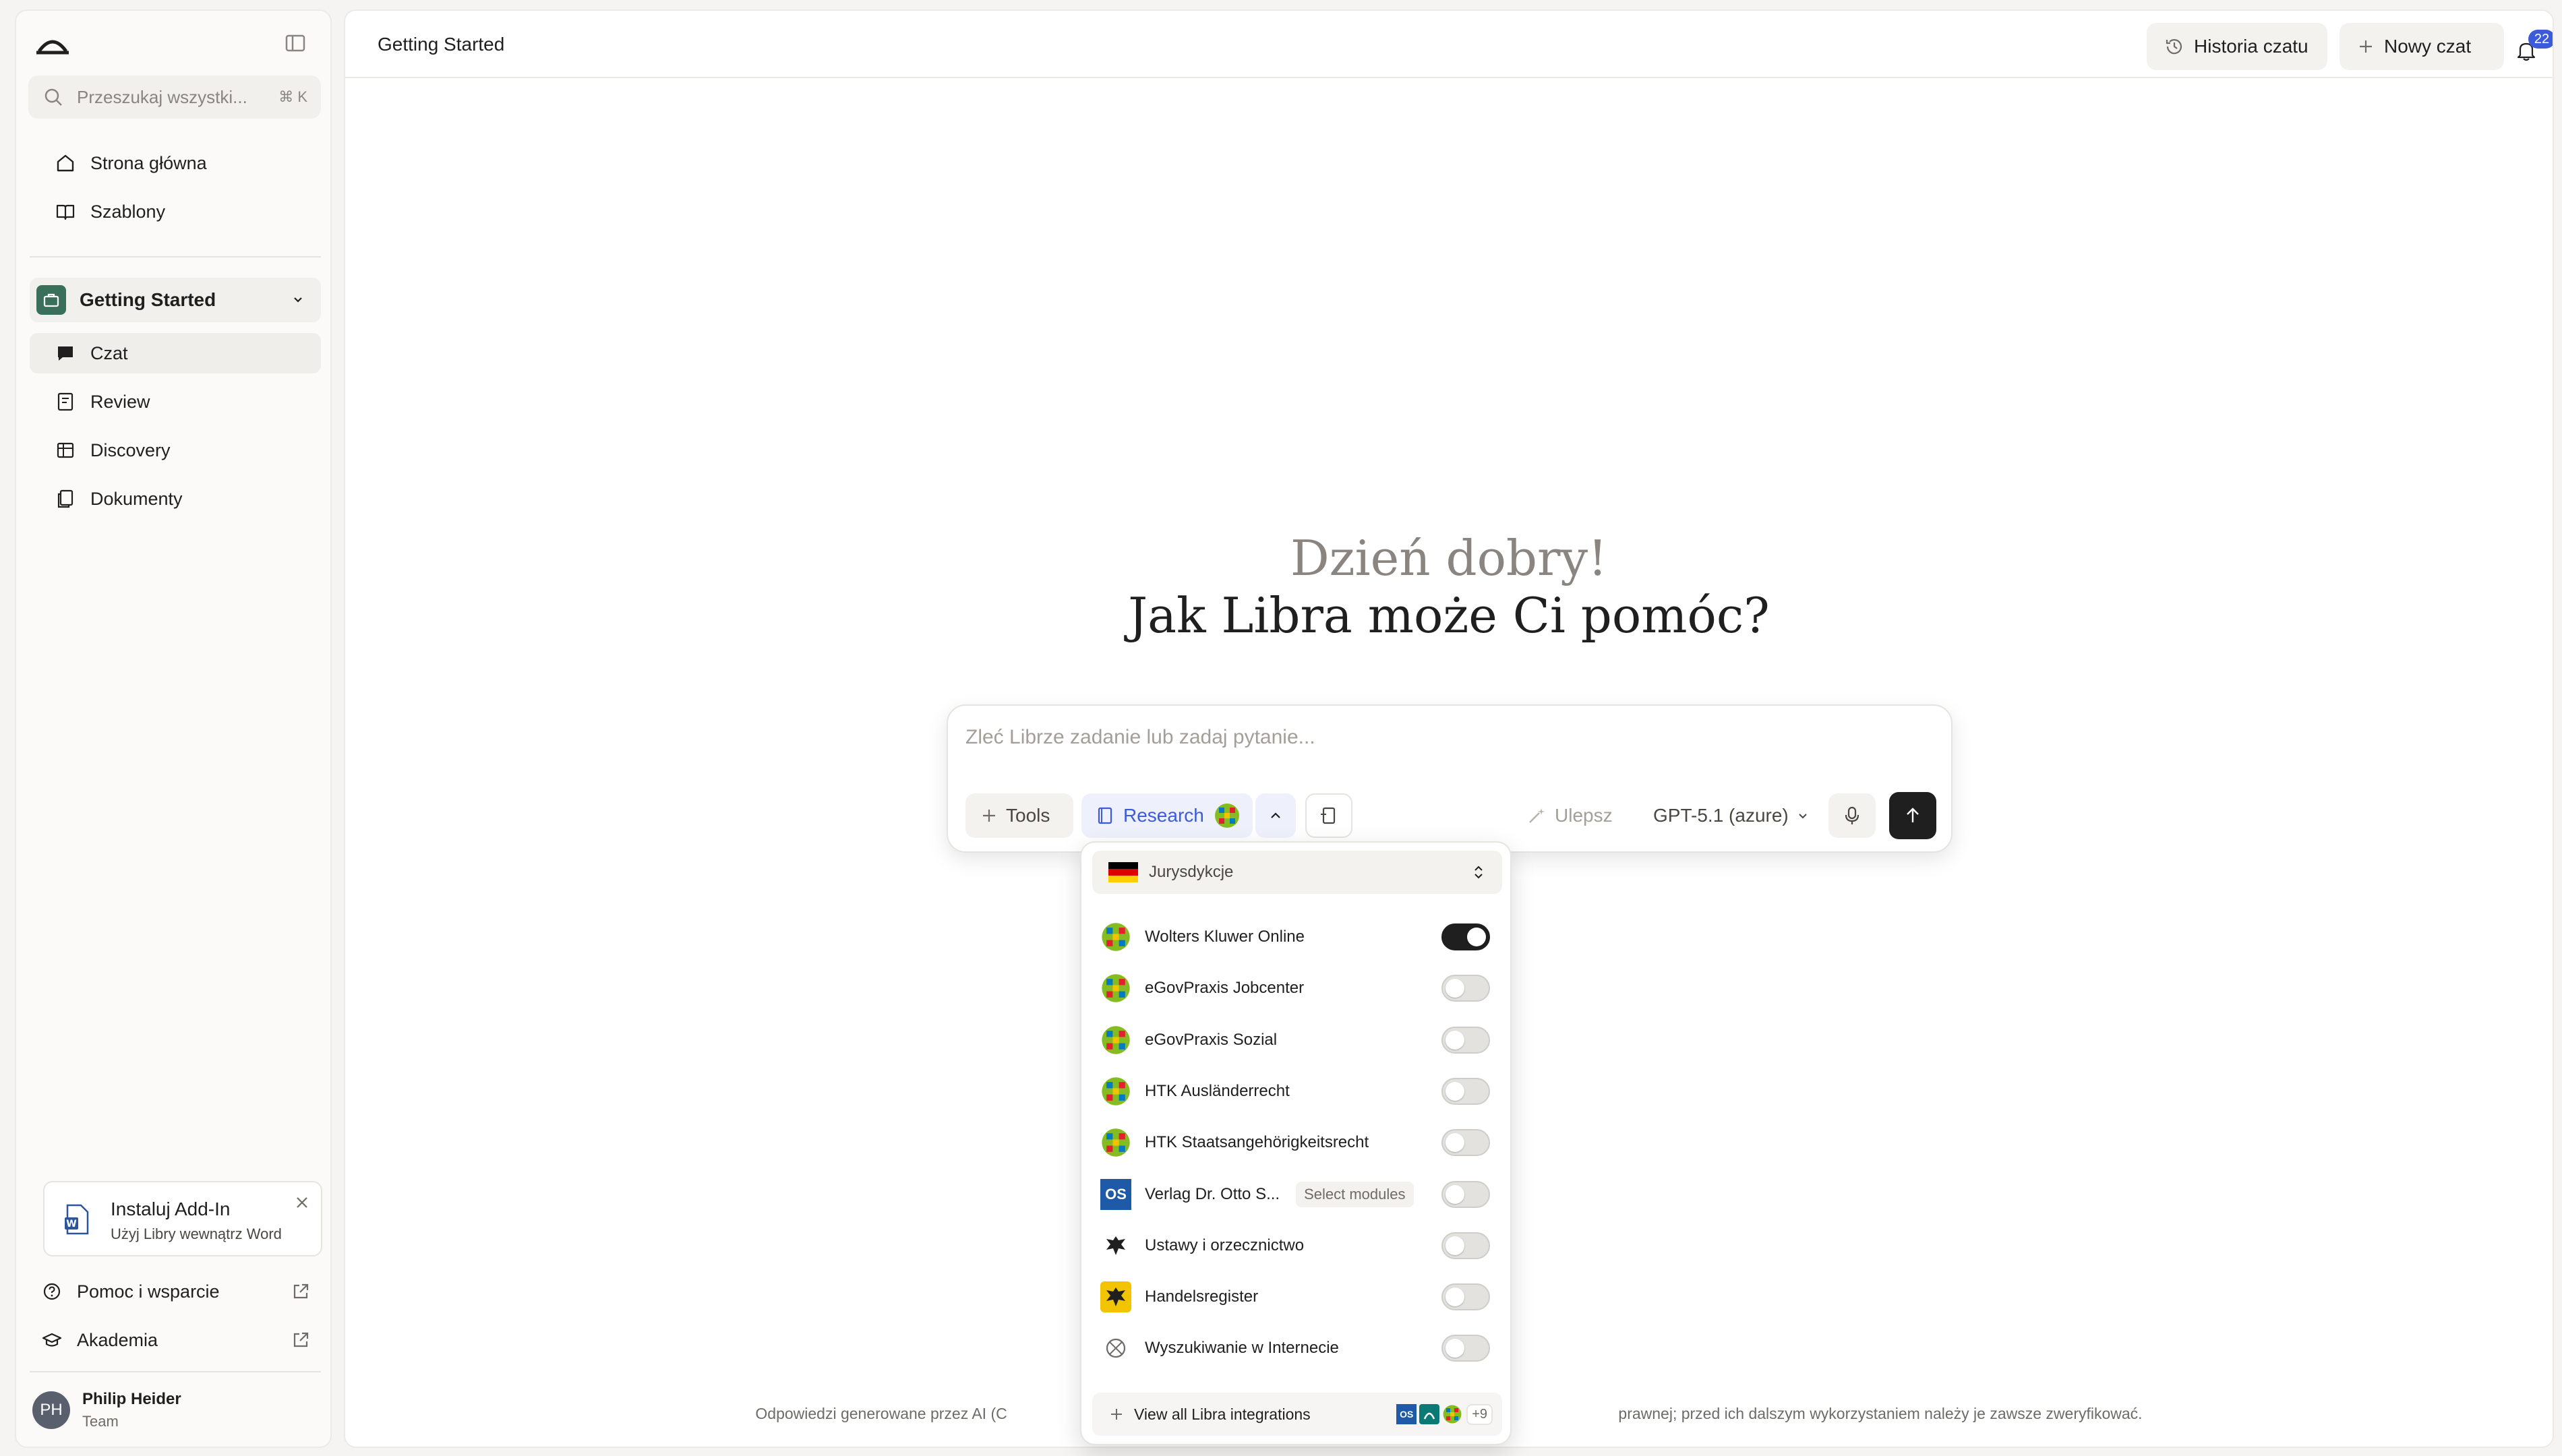  What do you see at coordinates (52, 1291) in the screenshot?
I see `help-icon` at bounding box center [52, 1291].